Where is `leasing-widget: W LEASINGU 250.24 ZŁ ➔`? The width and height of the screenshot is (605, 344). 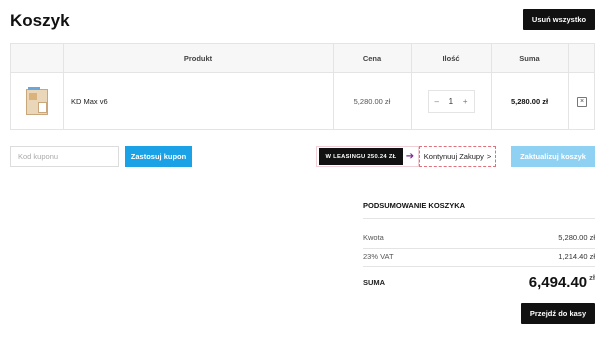
leasing-widget: W LEASINGU 250.24 ZŁ ➔ is located at coordinates (367, 156).